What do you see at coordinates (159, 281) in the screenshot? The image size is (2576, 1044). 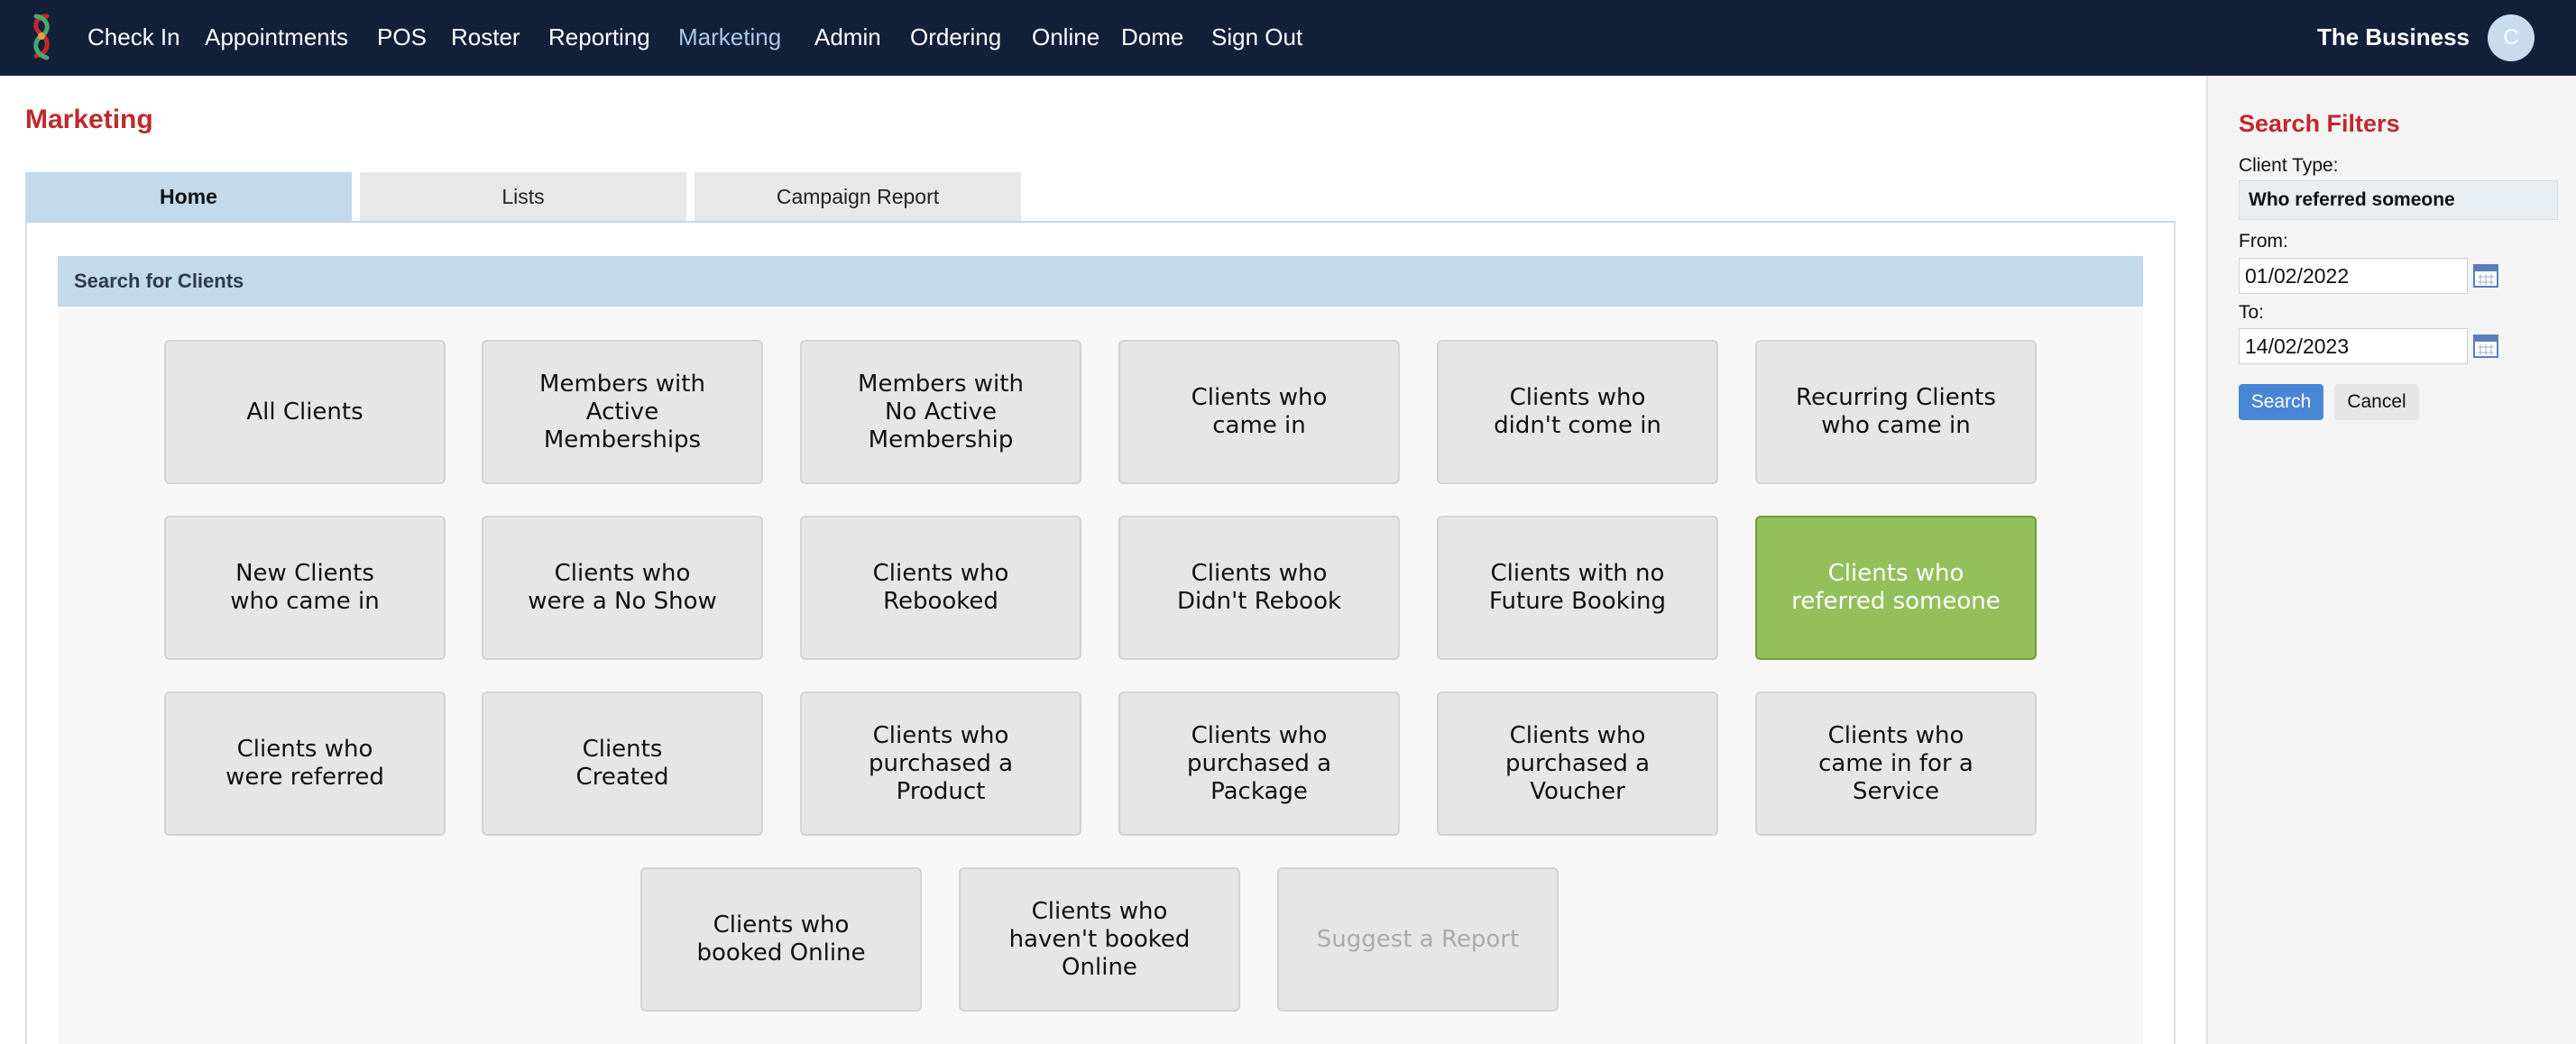 I see `section-header-title: Search for Clients` at bounding box center [159, 281].